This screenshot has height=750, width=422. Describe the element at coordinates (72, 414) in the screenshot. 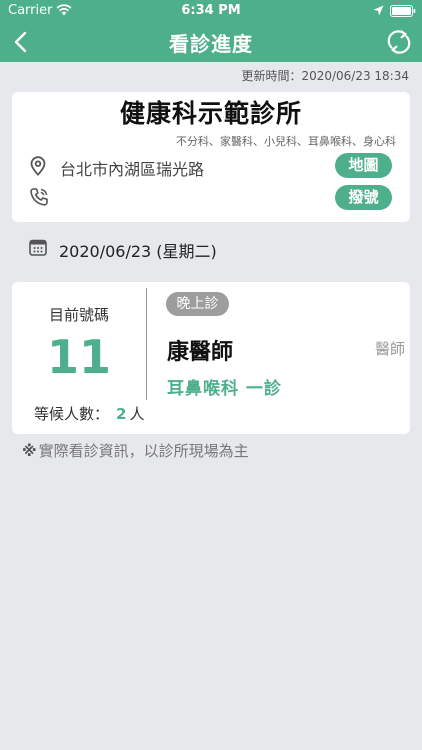

I see `waiting-label: 等候人數：` at that location.